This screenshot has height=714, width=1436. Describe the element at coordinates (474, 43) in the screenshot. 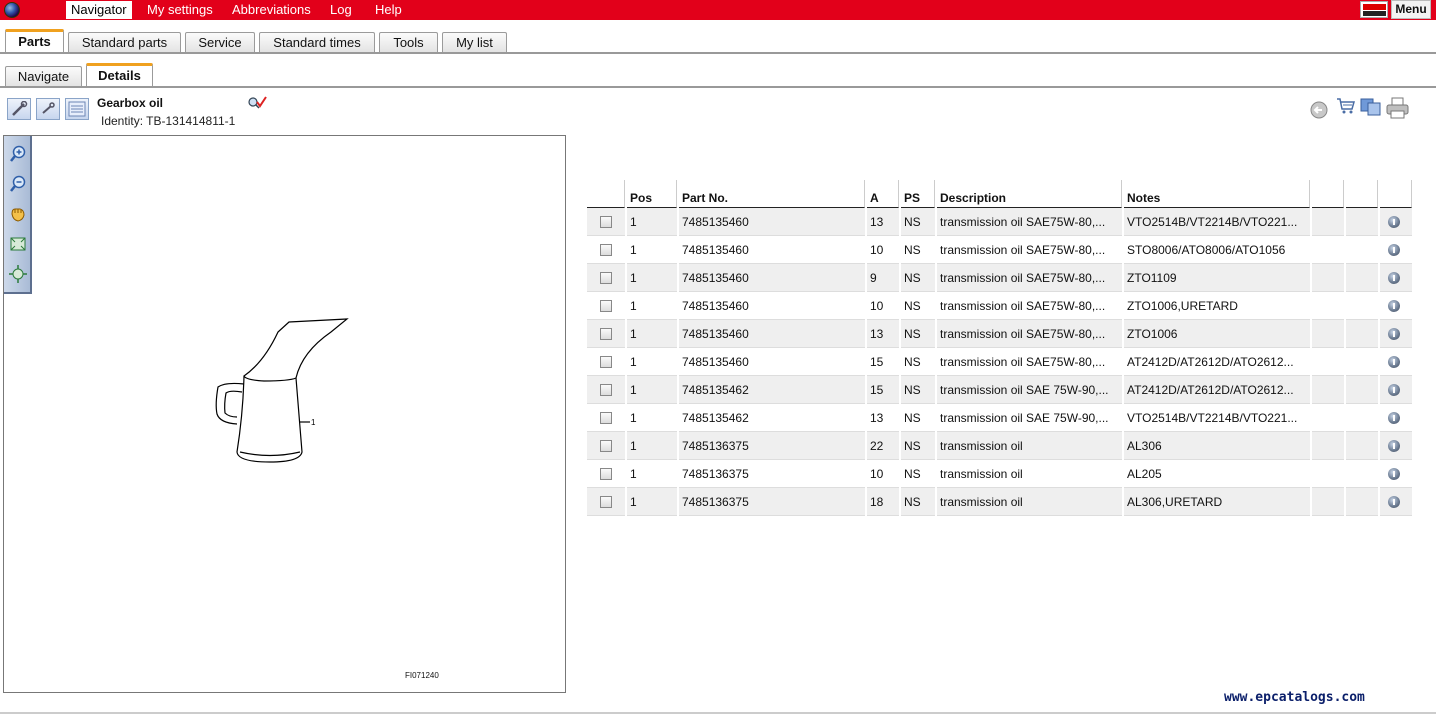

I see `tab-my-list: My list` at that location.